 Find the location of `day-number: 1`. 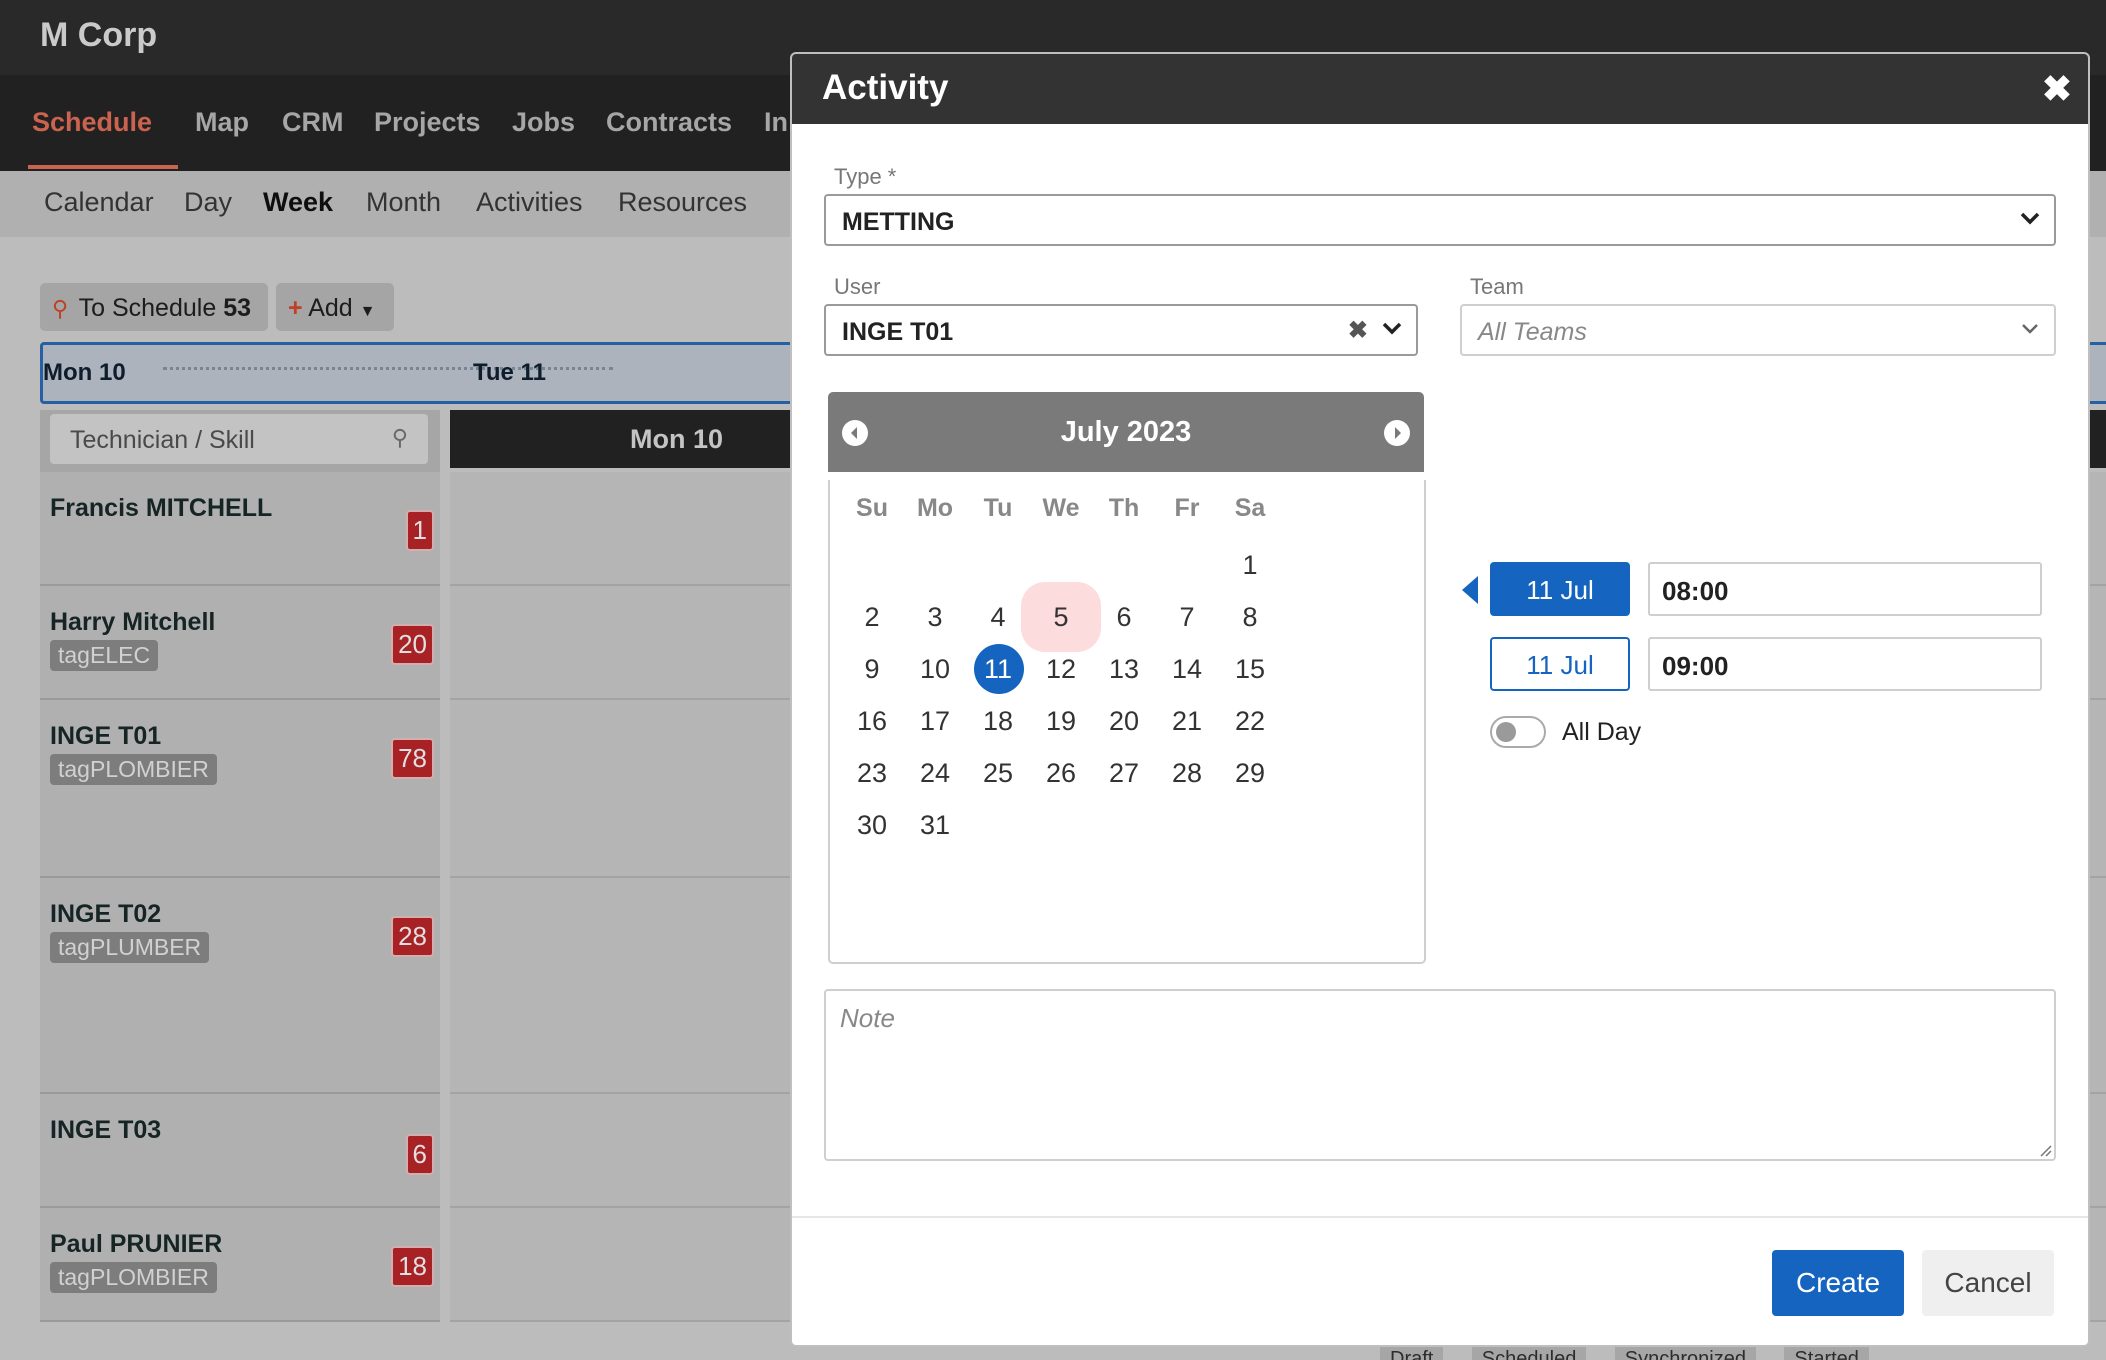

day-number: 1 is located at coordinates (1250, 565).